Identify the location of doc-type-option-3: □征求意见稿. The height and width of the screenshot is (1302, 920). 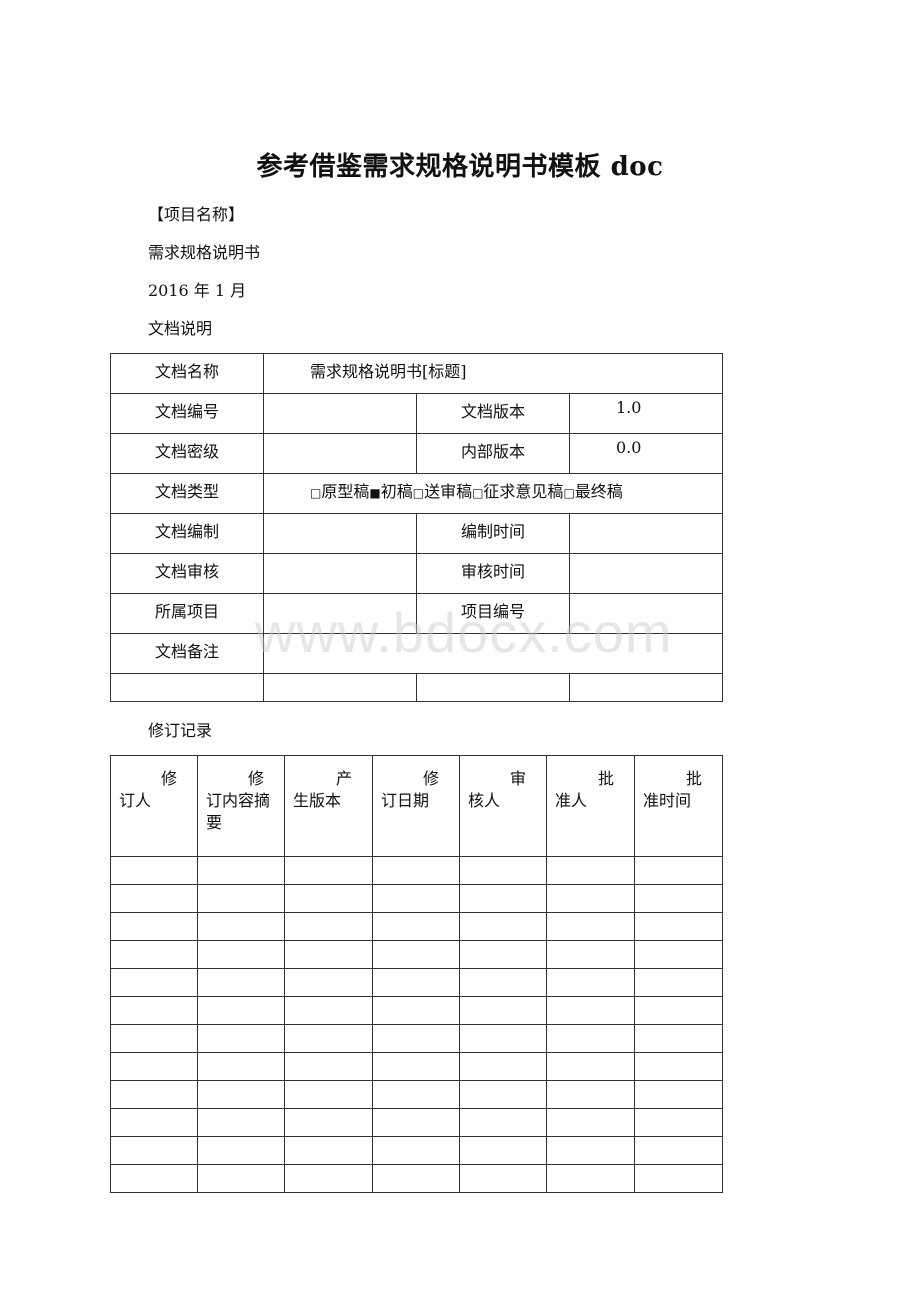
(517, 491).